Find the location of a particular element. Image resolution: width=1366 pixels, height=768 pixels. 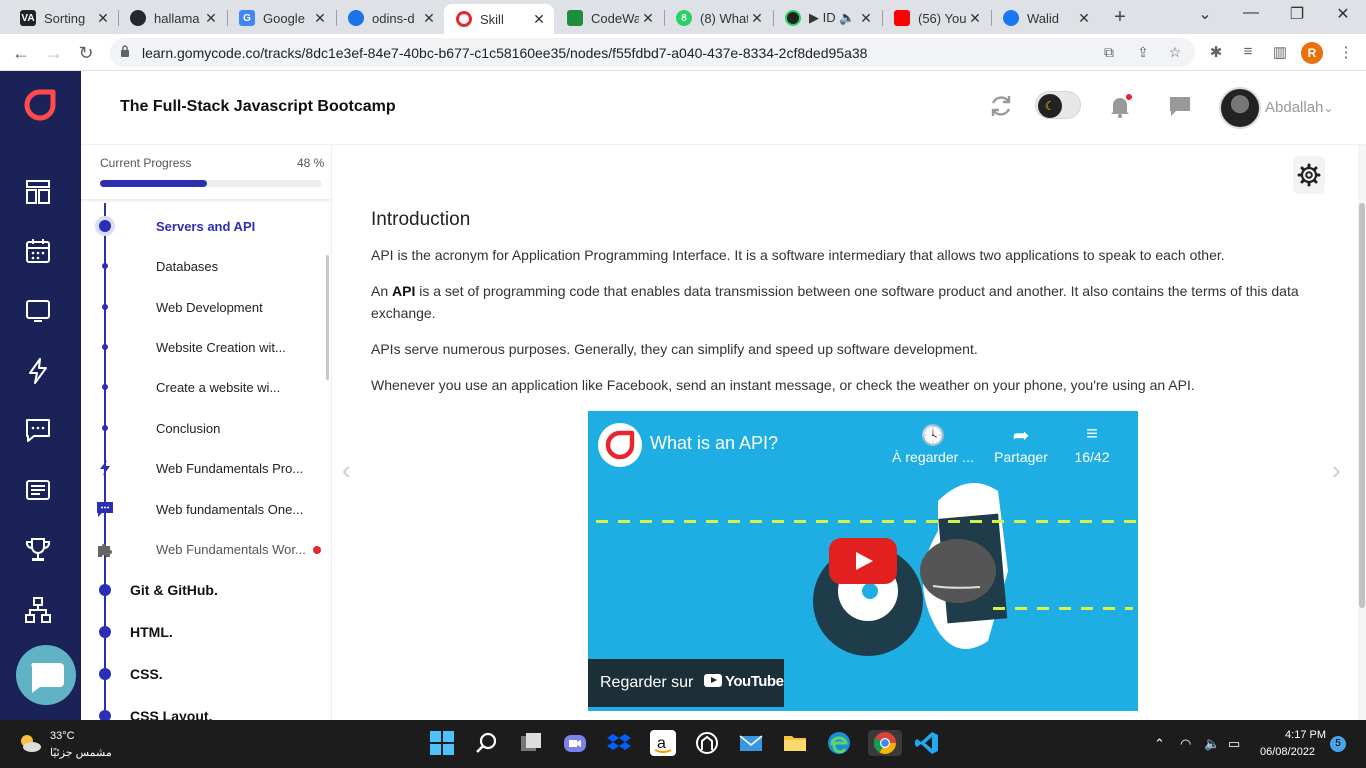

reload-button: ↻ is located at coordinates (86, 53).